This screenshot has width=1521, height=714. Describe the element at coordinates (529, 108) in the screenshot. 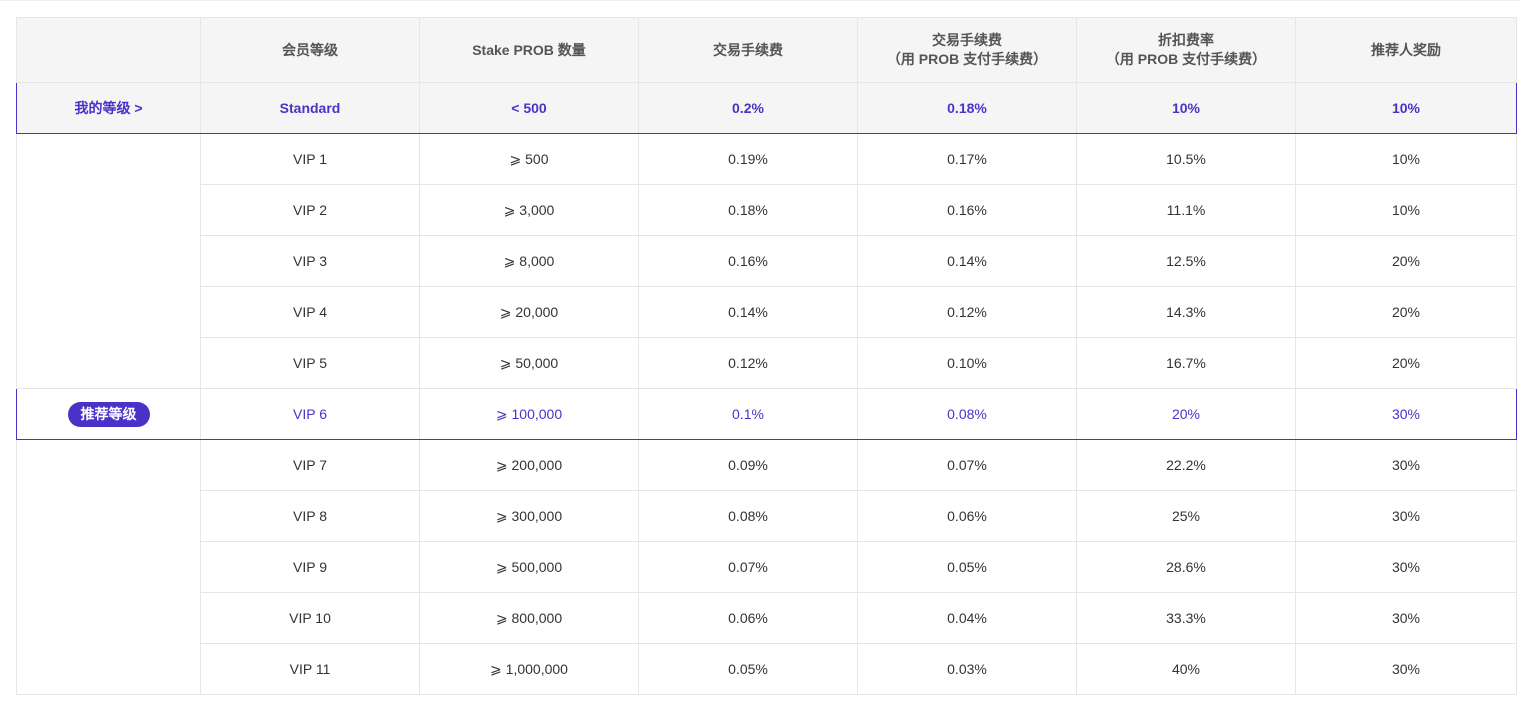

I see `stake-cell: < 500` at that location.